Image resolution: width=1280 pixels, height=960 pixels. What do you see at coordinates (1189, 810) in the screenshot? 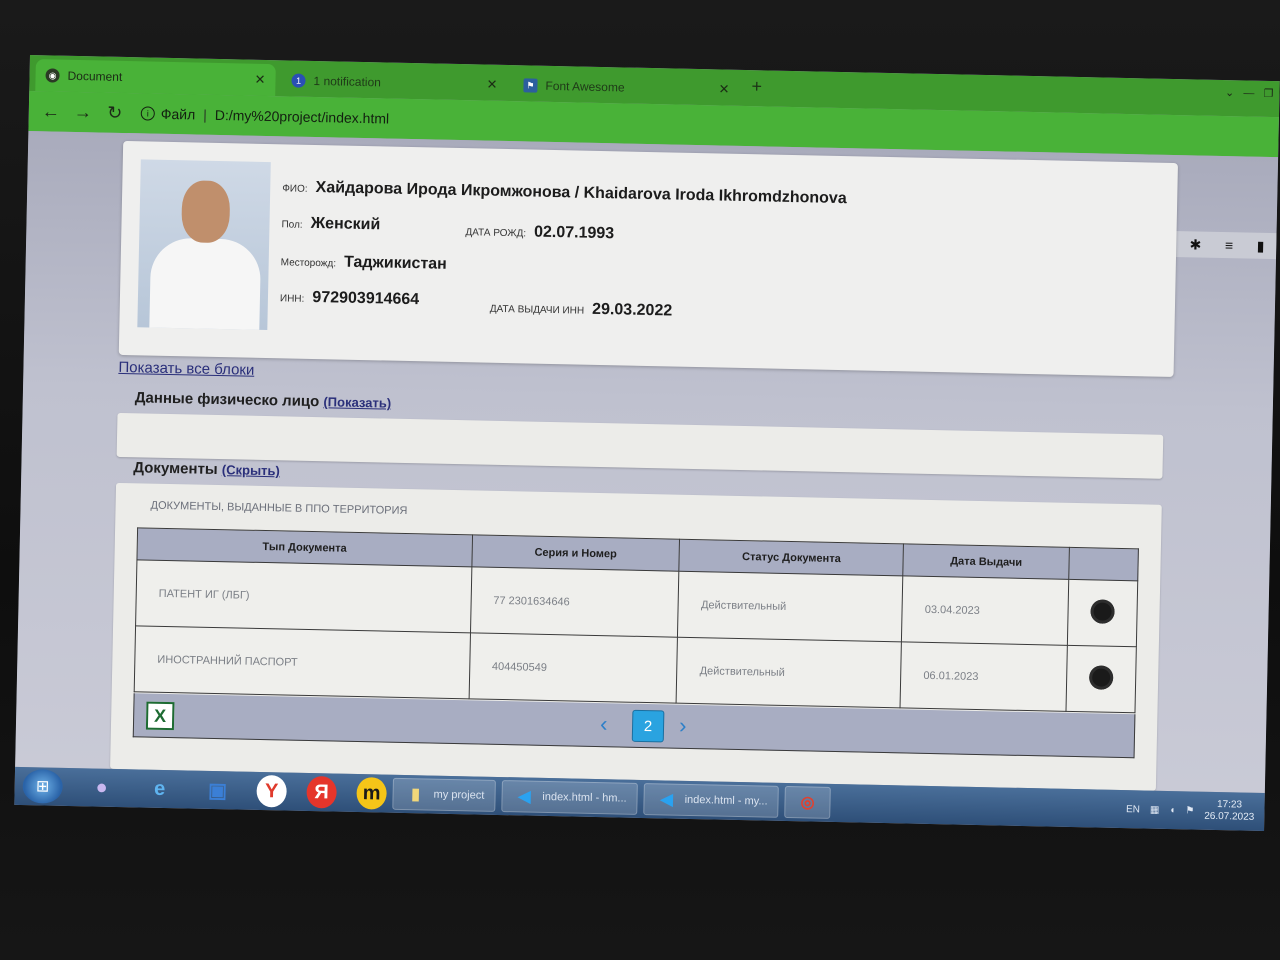
I see `flag-icon: ⚑` at bounding box center [1189, 810].